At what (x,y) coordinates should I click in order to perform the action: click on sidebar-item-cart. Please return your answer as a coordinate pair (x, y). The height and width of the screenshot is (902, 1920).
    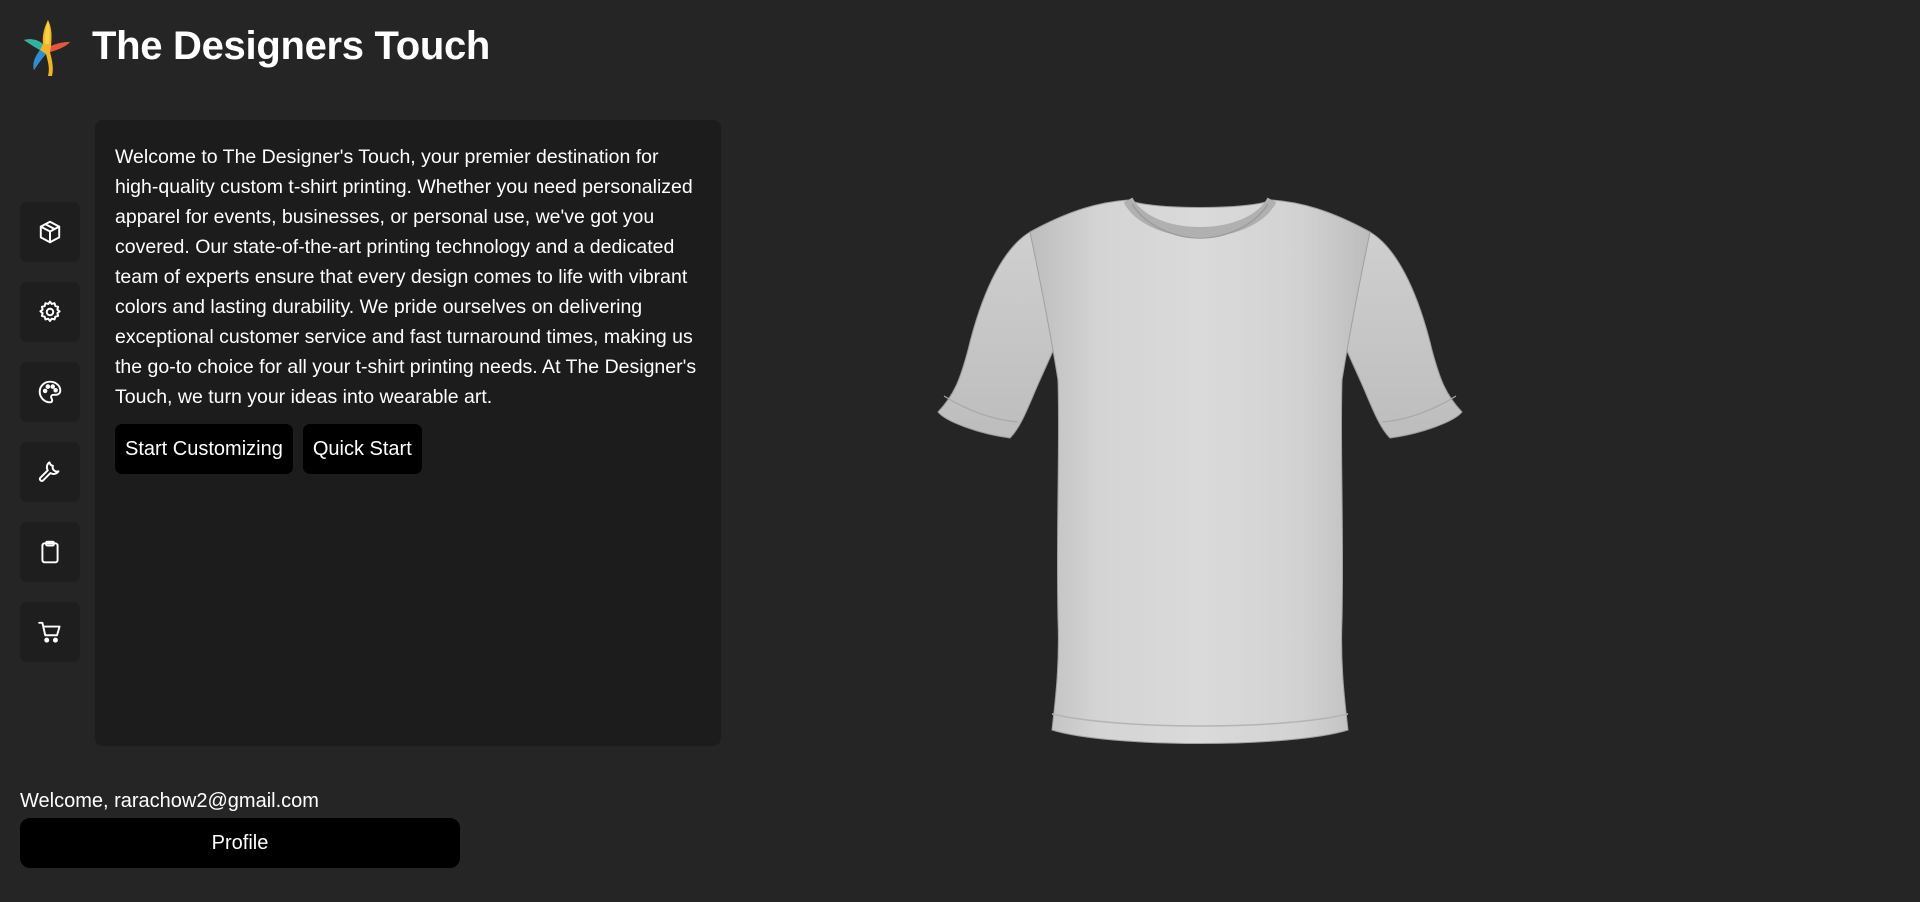
    Looking at the image, I should click on (50, 632).